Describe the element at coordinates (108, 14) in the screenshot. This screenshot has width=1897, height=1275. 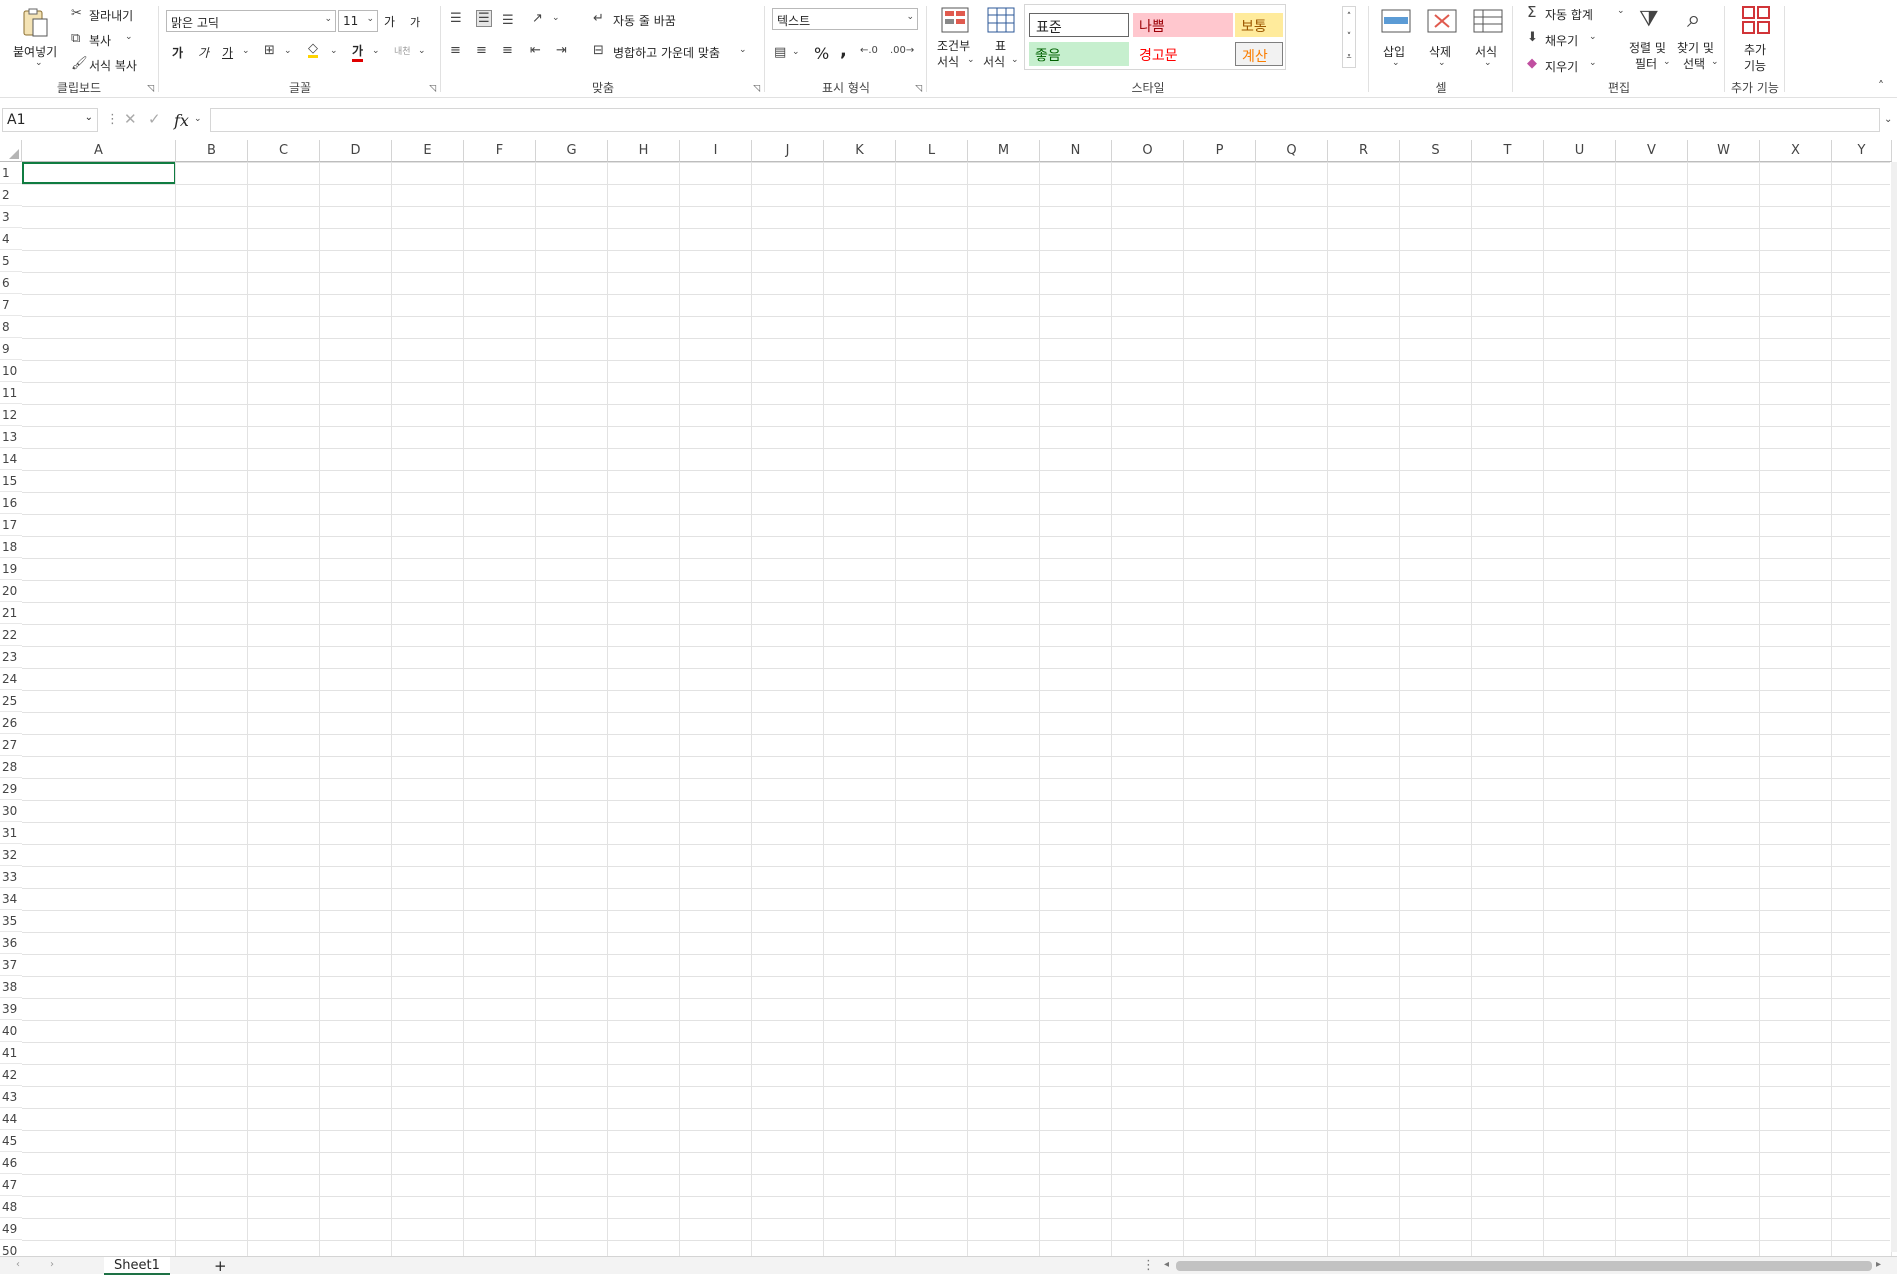
I see `cut-button: ✂ 잘라내기` at that location.